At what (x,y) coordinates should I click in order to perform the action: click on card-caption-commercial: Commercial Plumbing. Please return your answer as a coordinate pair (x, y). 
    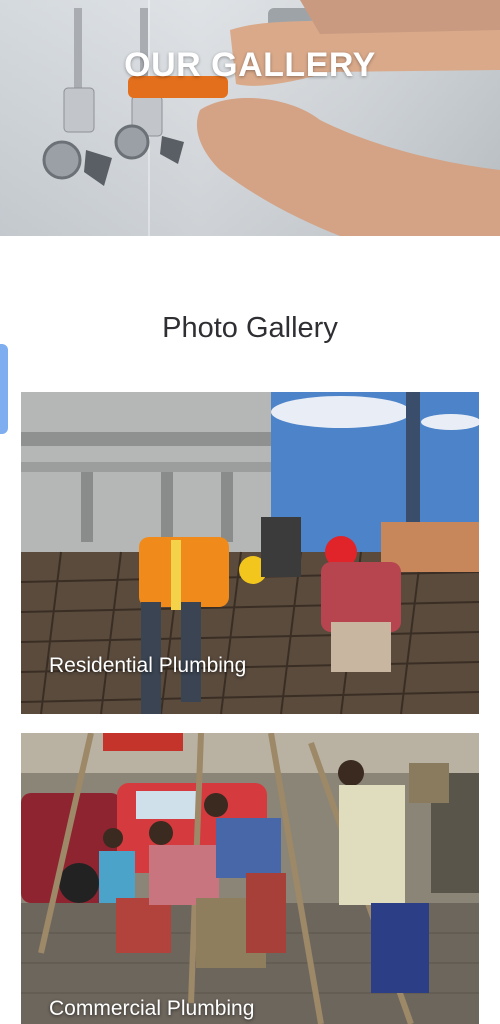
    Looking at the image, I should click on (152, 1008).